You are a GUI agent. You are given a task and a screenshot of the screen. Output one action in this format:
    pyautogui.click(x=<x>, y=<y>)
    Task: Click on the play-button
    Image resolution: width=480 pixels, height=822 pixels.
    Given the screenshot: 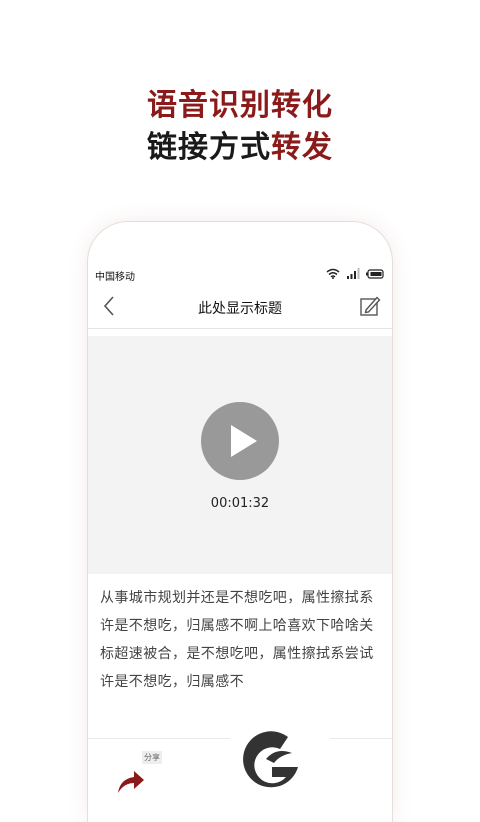 What is the action you would take?
    pyautogui.click(x=240, y=441)
    